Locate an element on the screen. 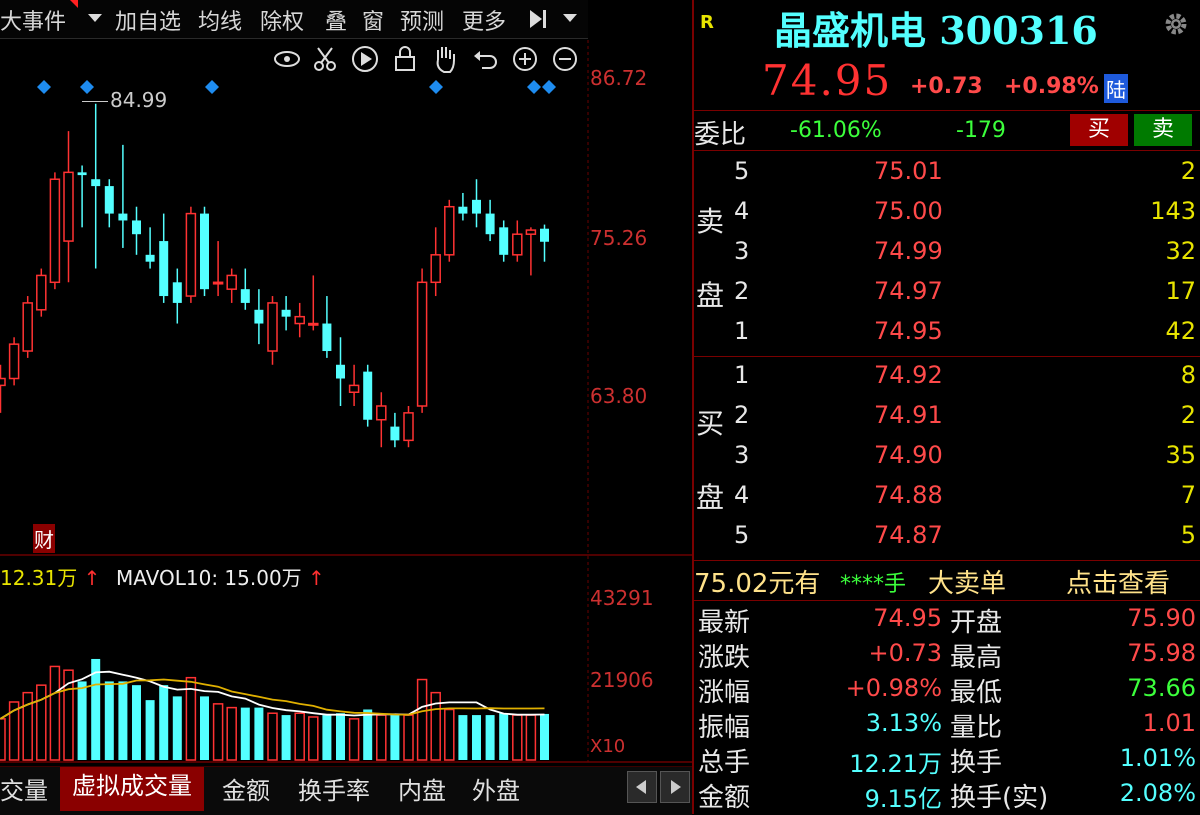 The height and width of the screenshot is (815, 1200). stat-value: 12.21万 is located at coordinates (895, 764).